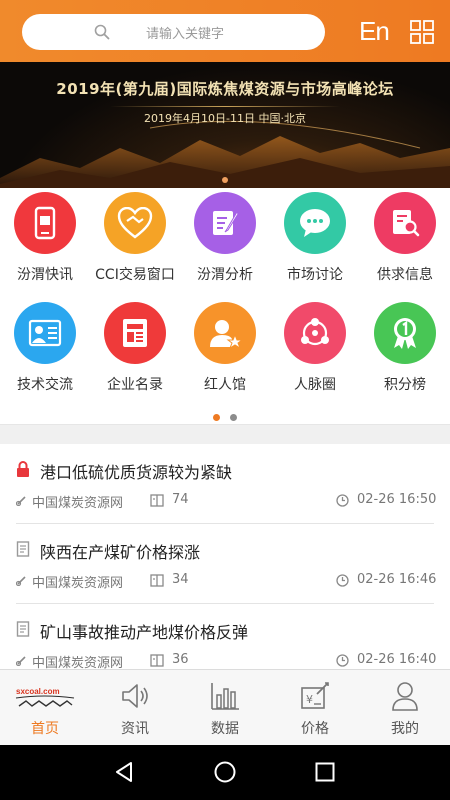 This screenshot has height=800, width=450. Describe the element at coordinates (405, 275) in the screenshot. I see `menu-item-label: 供求信息` at that location.